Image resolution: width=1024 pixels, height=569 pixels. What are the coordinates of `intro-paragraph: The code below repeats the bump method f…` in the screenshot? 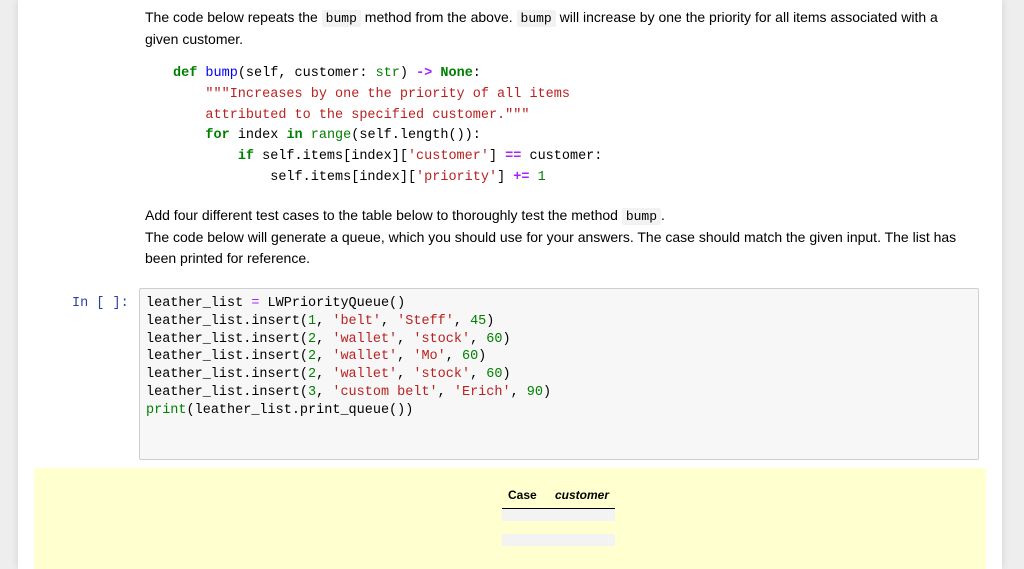 It's located at (560, 28).